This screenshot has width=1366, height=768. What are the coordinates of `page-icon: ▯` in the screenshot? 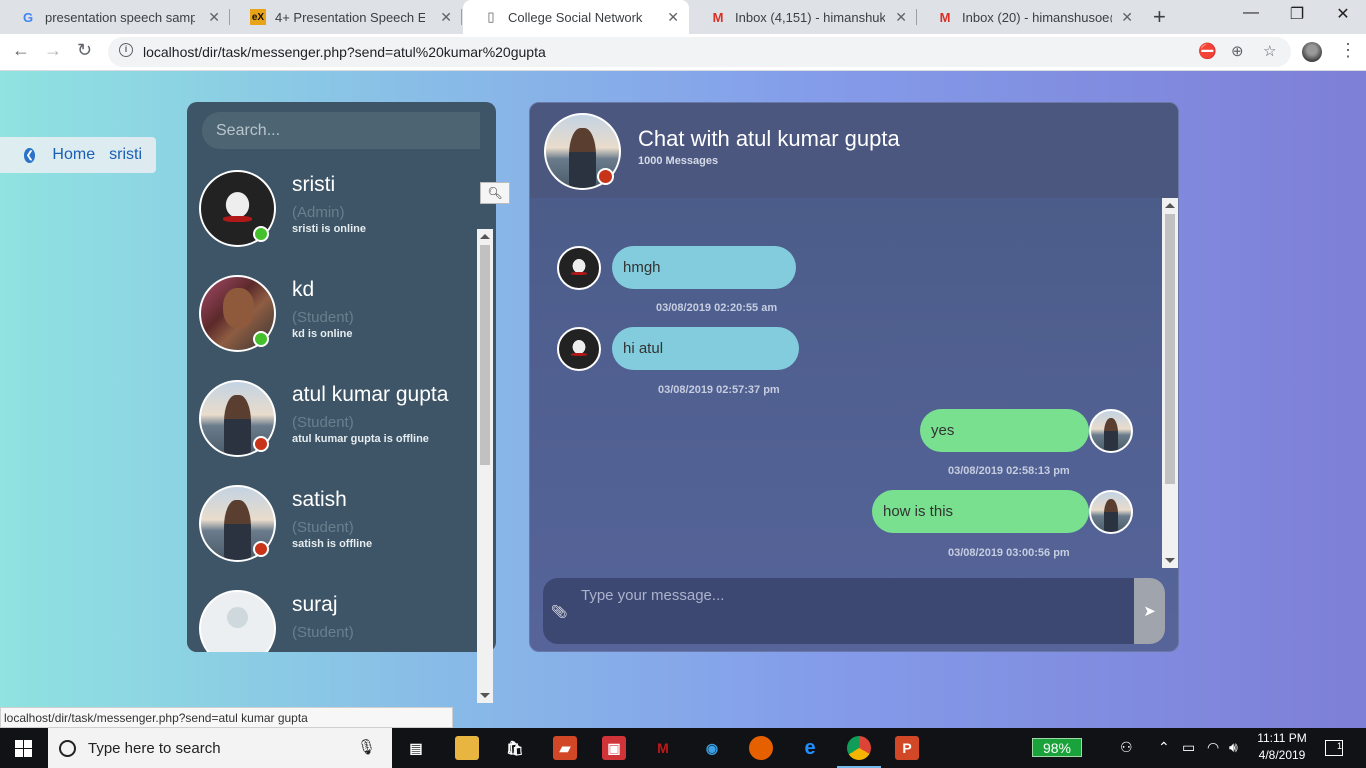 It's located at (491, 16).